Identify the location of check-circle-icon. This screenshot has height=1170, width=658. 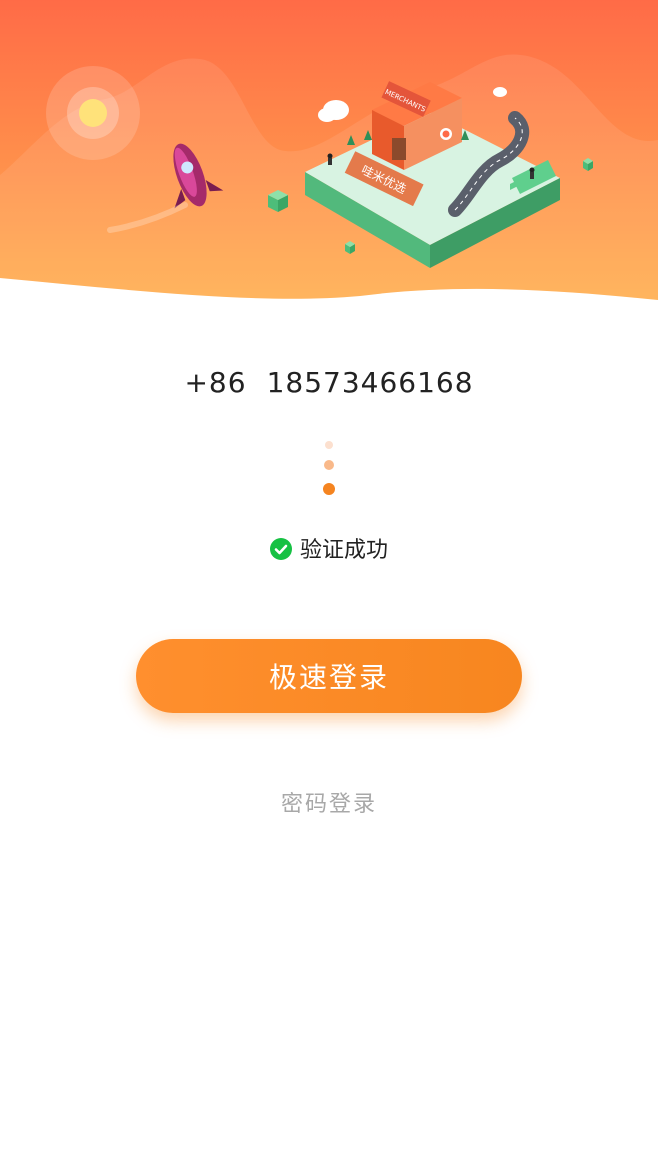
(280, 549).